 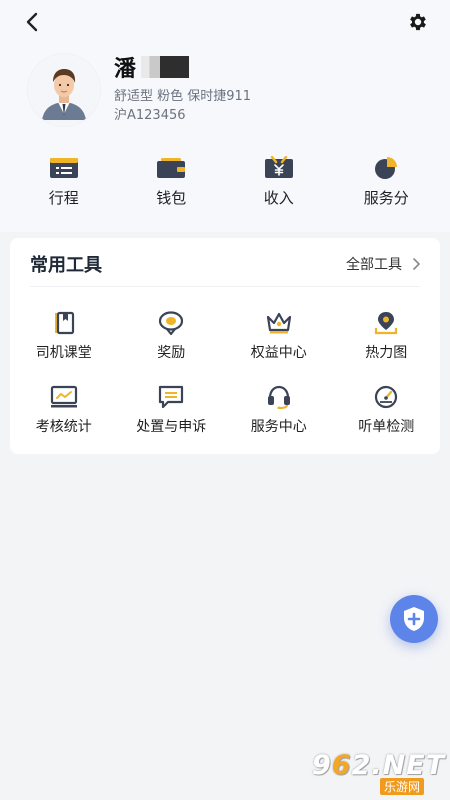 I want to click on tool-driver-class: 司机课堂, so click(x=64, y=336).